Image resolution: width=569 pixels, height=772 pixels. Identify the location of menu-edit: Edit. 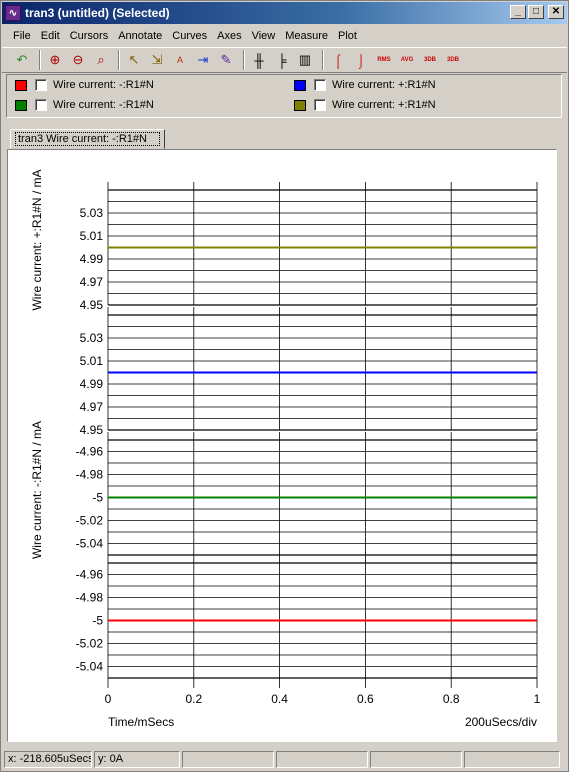
(50, 36).